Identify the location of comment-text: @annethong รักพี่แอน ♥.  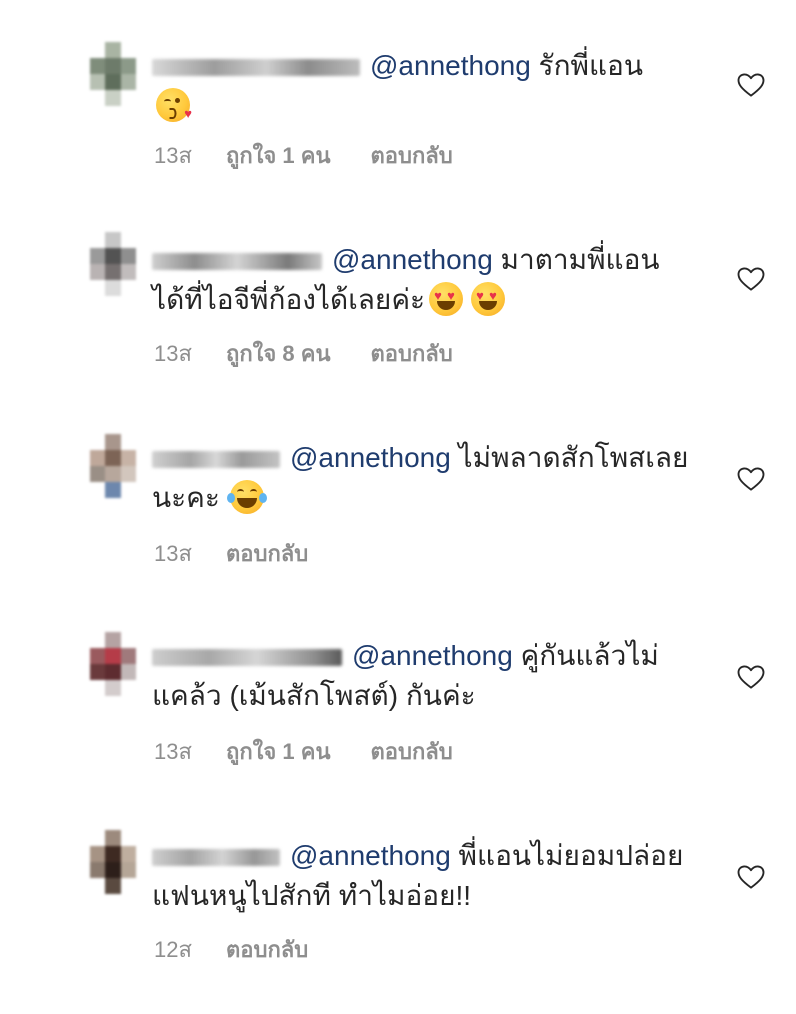
(429, 86).